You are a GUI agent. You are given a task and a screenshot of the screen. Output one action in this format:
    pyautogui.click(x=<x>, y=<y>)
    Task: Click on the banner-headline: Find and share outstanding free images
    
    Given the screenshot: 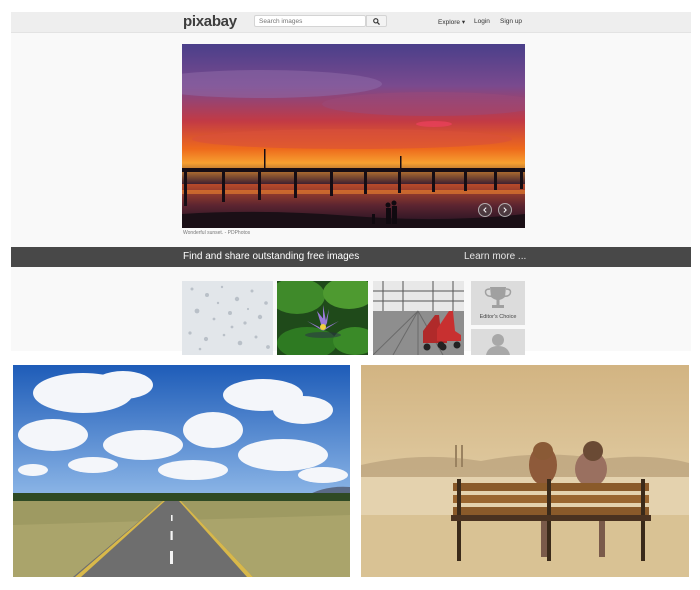 What is the action you would take?
    pyautogui.click(x=271, y=256)
    